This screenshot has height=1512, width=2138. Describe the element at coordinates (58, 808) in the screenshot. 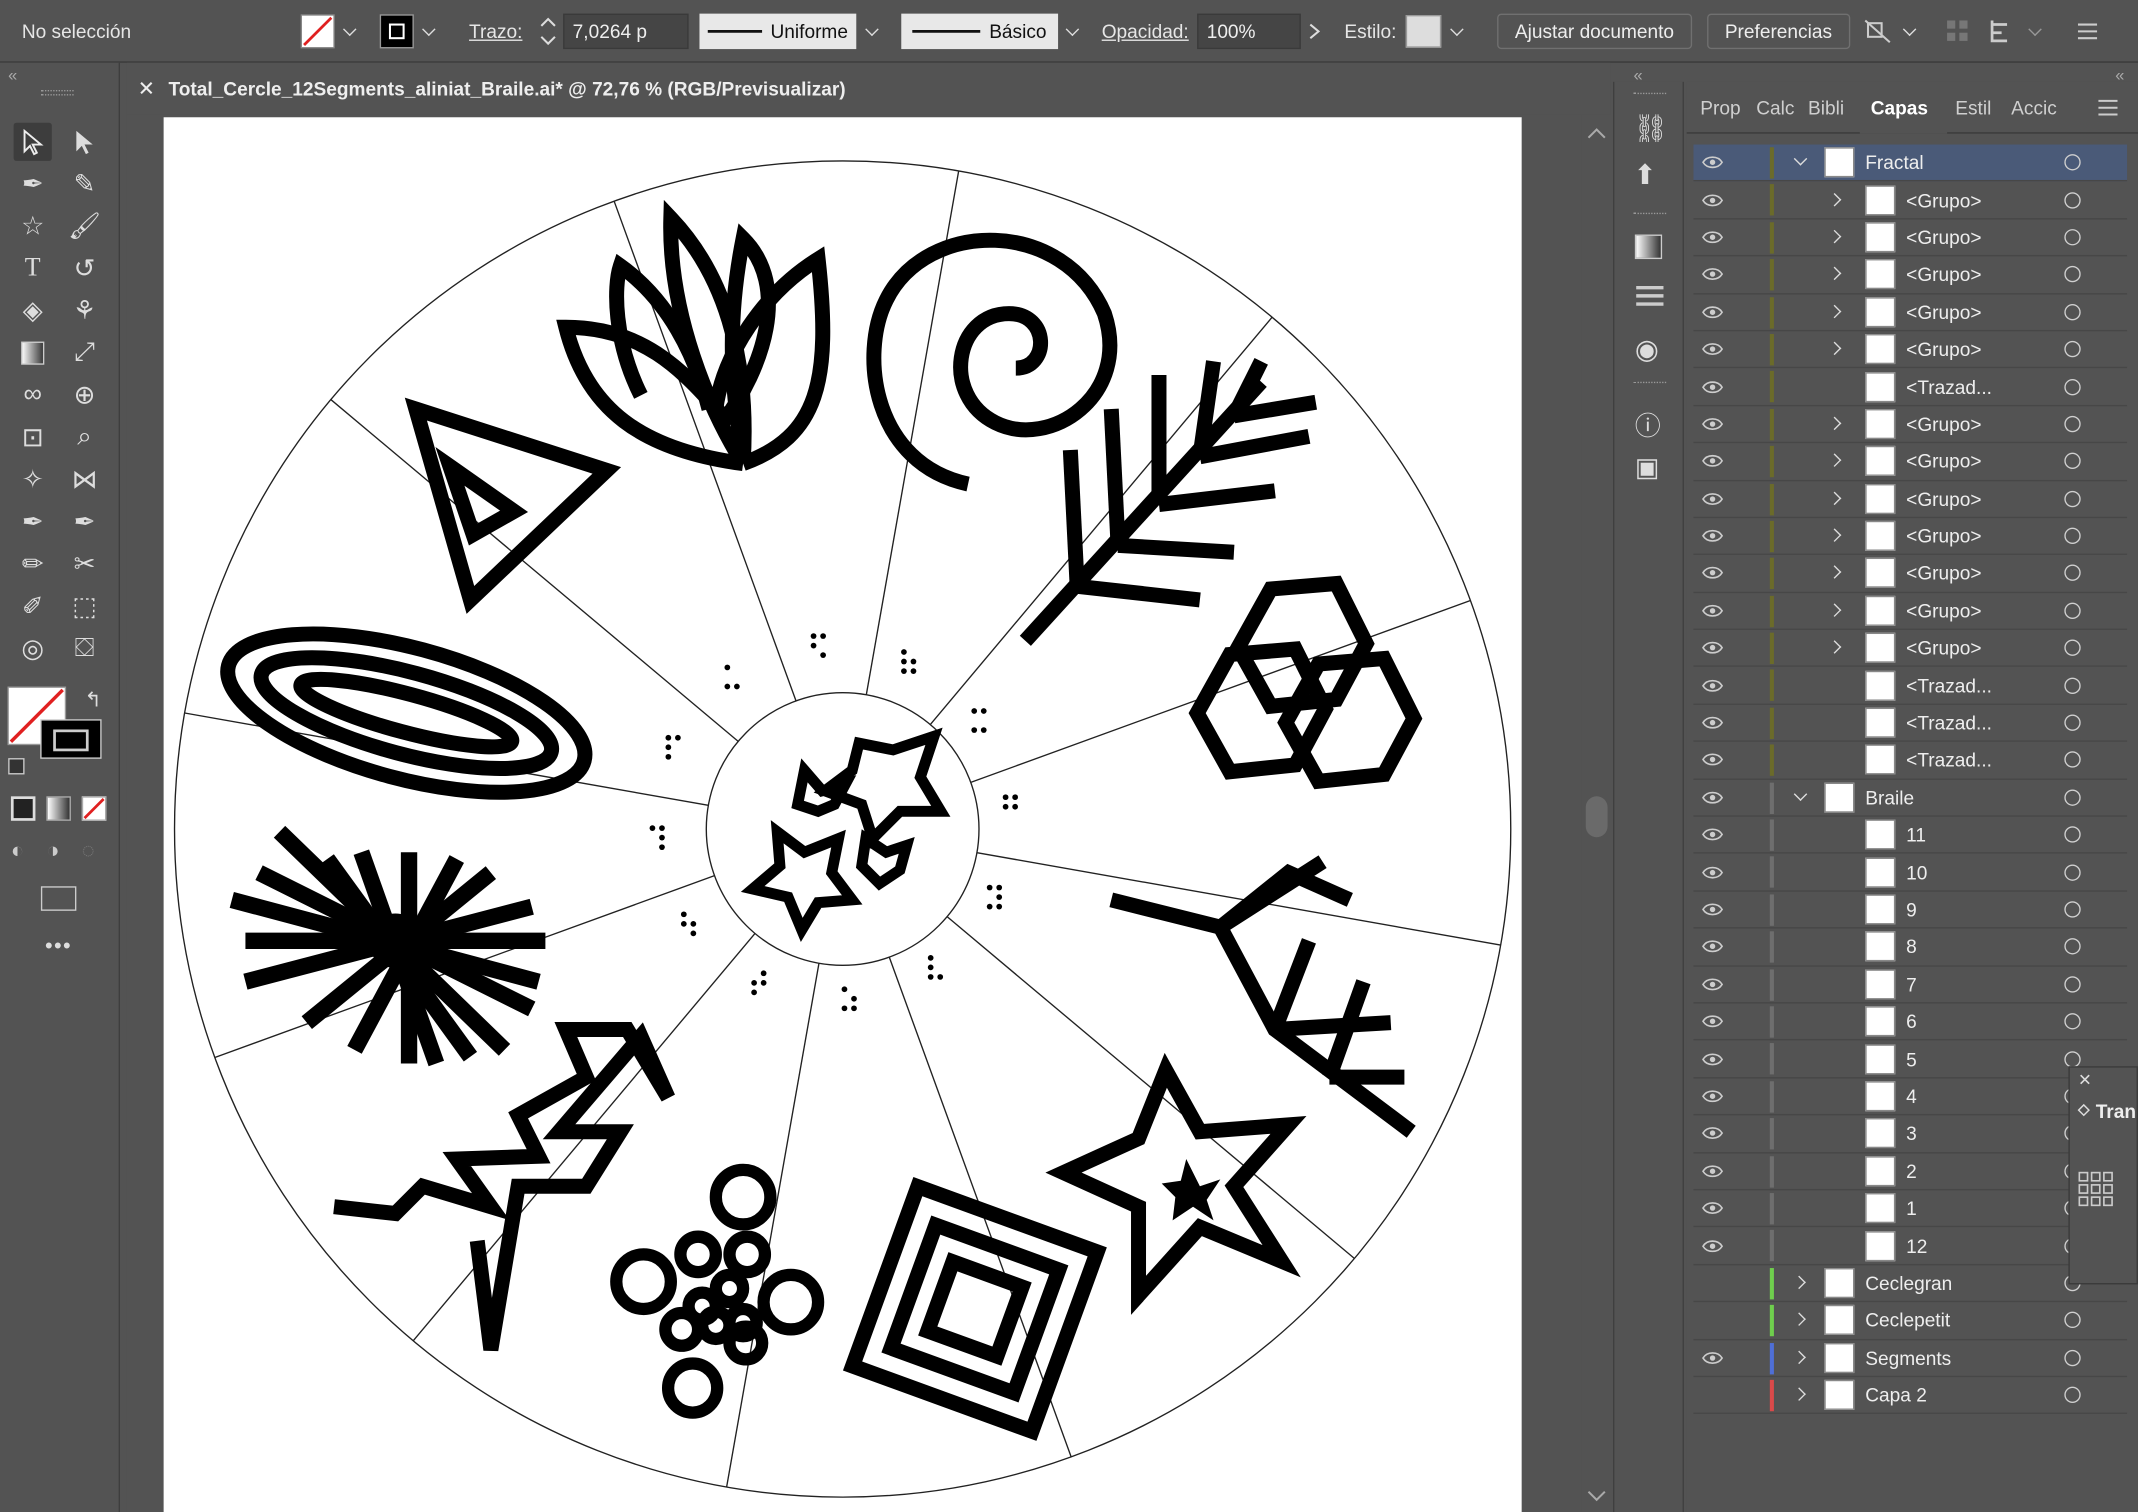

I see `gradient-mode-icon` at that location.